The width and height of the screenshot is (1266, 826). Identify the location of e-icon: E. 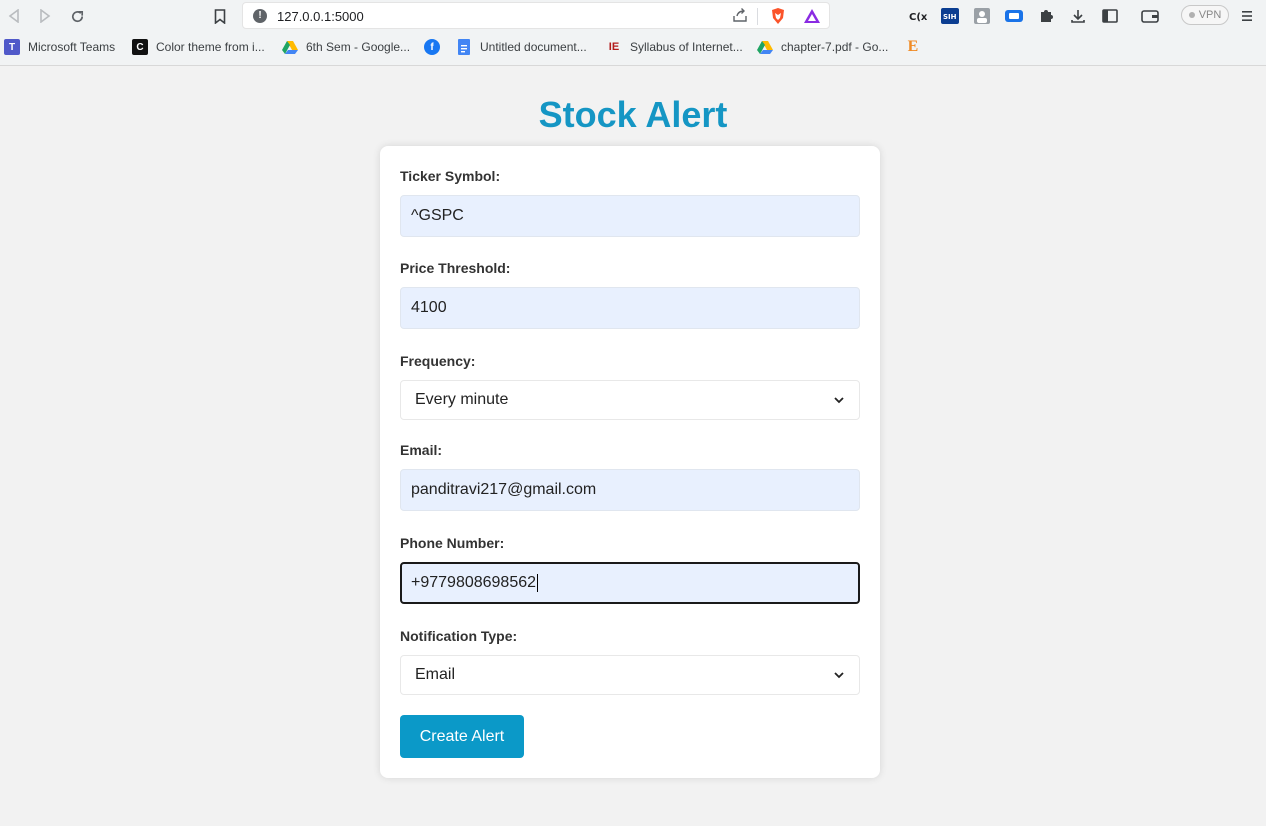
(913, 46).